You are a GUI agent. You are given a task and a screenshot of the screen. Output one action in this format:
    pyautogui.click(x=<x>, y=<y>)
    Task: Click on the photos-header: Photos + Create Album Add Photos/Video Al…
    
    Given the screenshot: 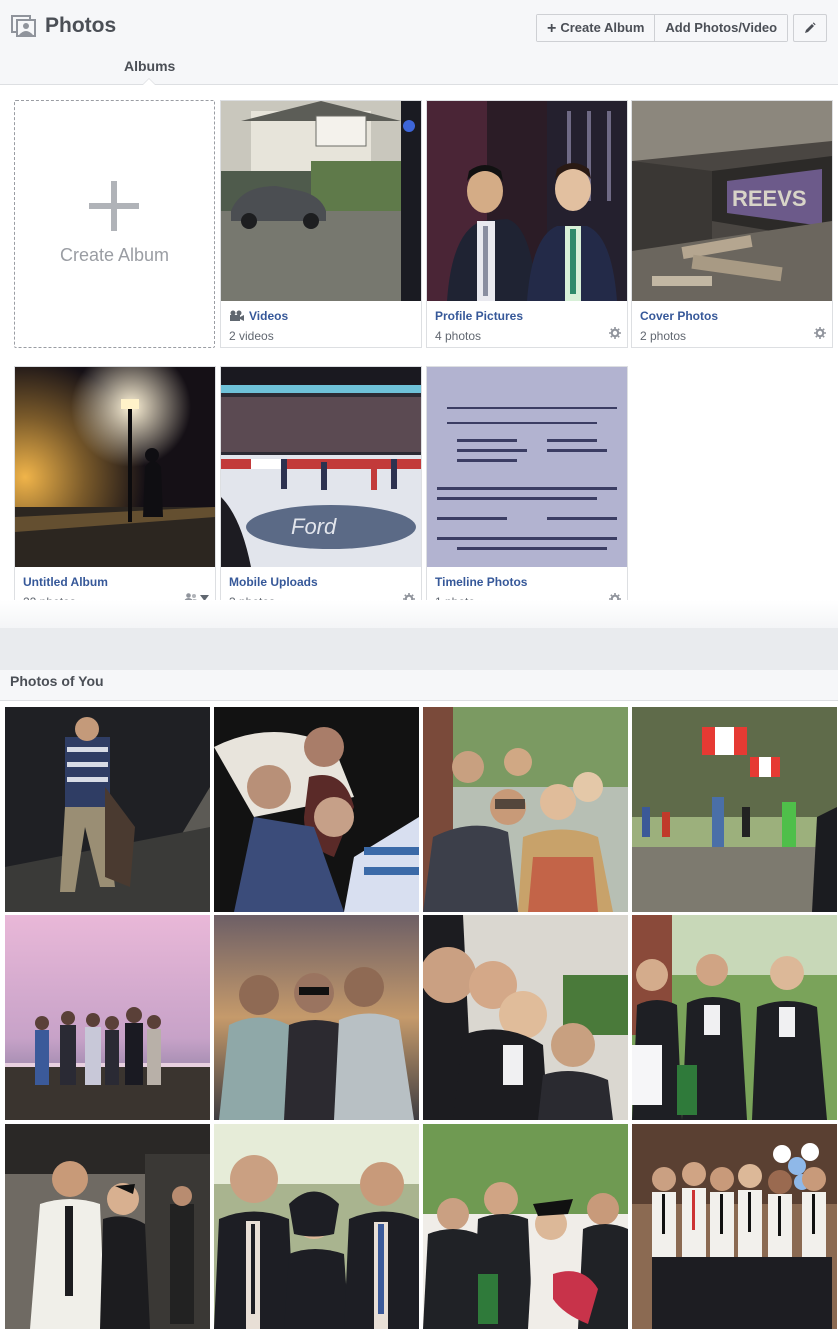 What is the action you would take?
    pyautogui.click(x=419, y=42)
    